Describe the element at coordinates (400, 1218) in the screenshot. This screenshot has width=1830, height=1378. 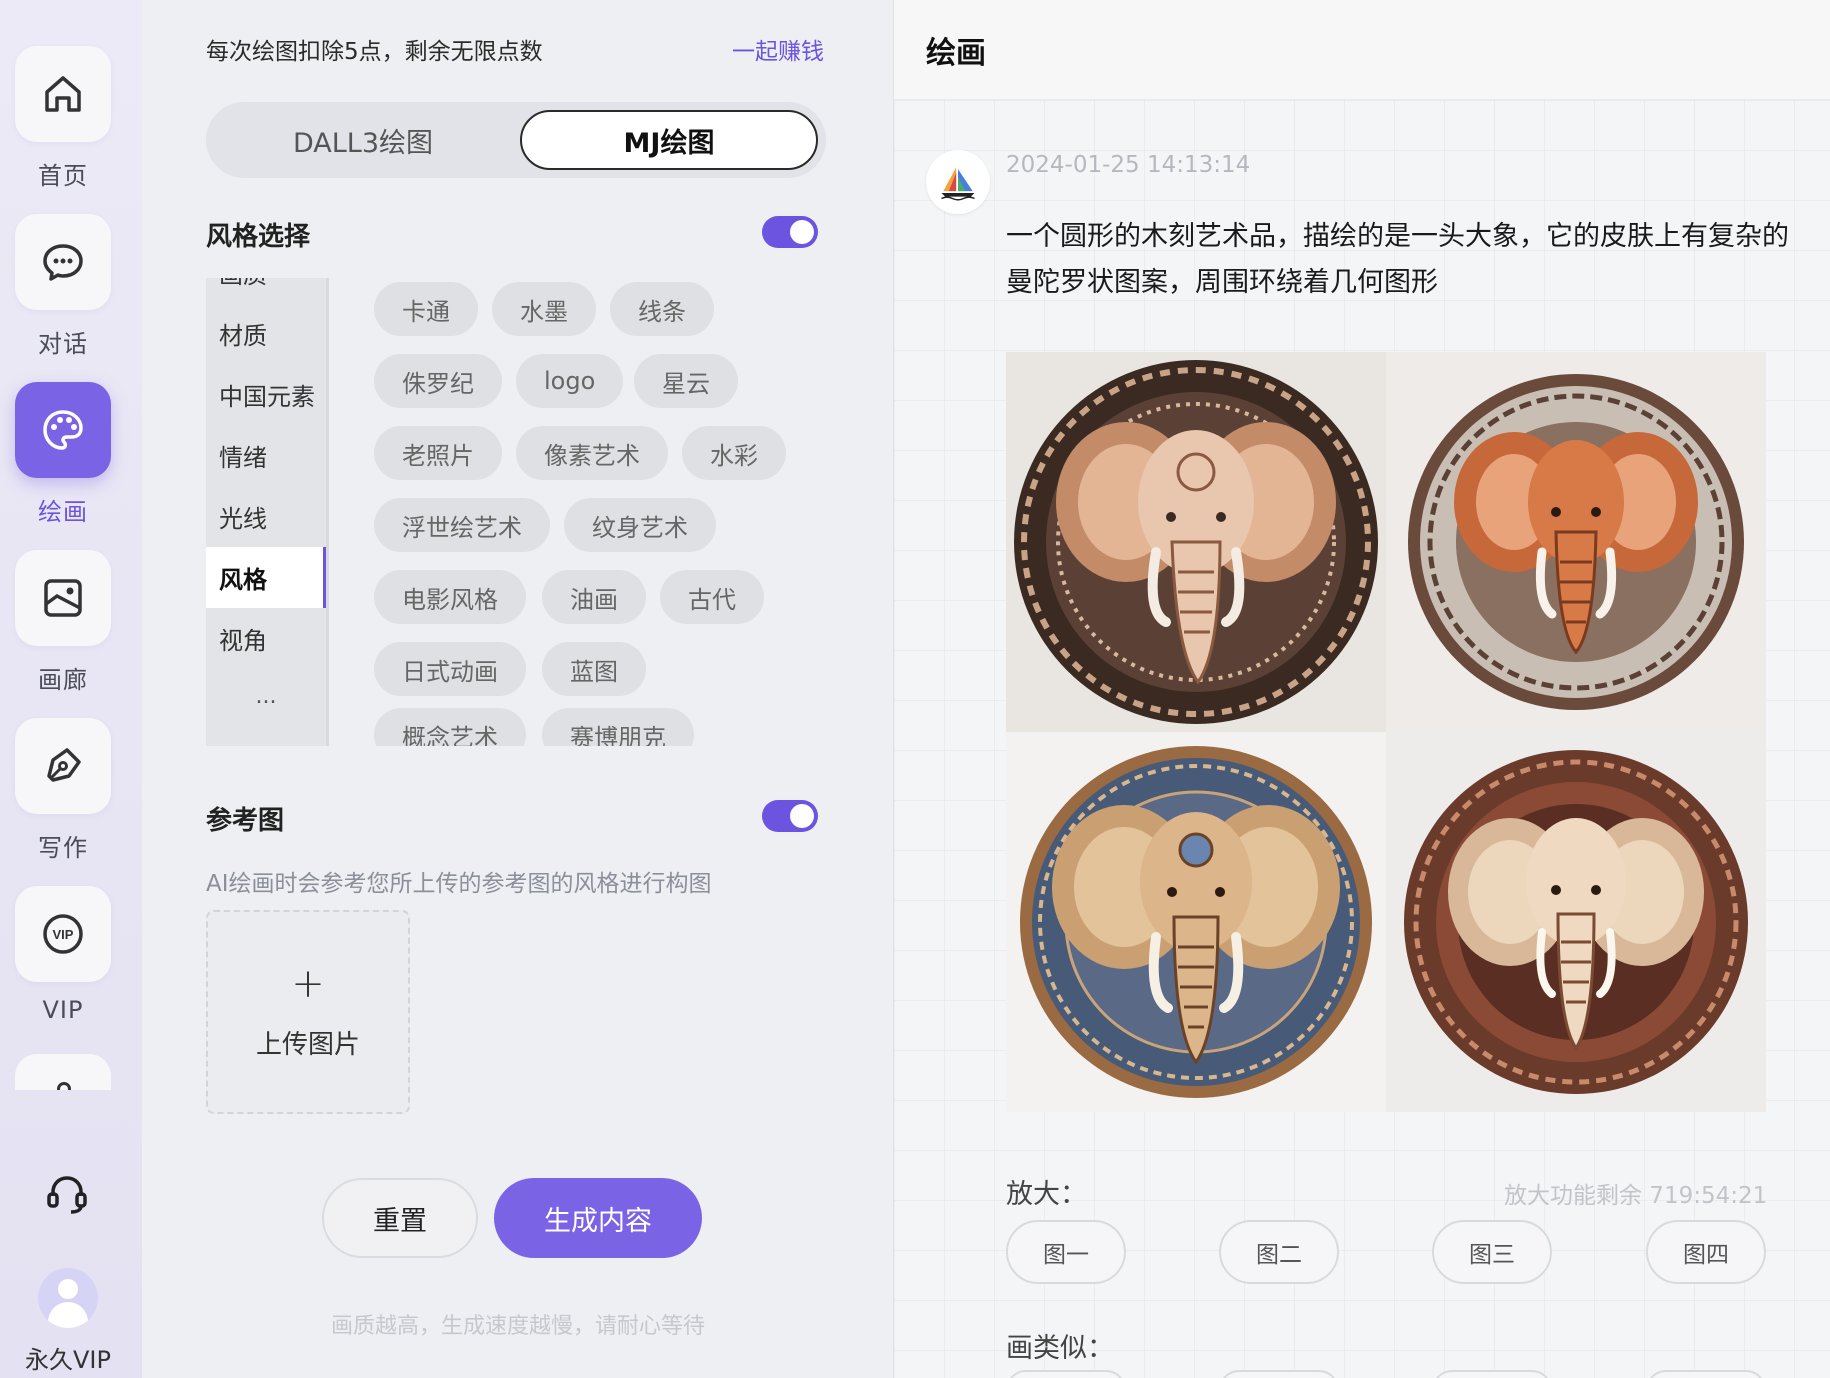
I see `reset-button: 重置` at that location.